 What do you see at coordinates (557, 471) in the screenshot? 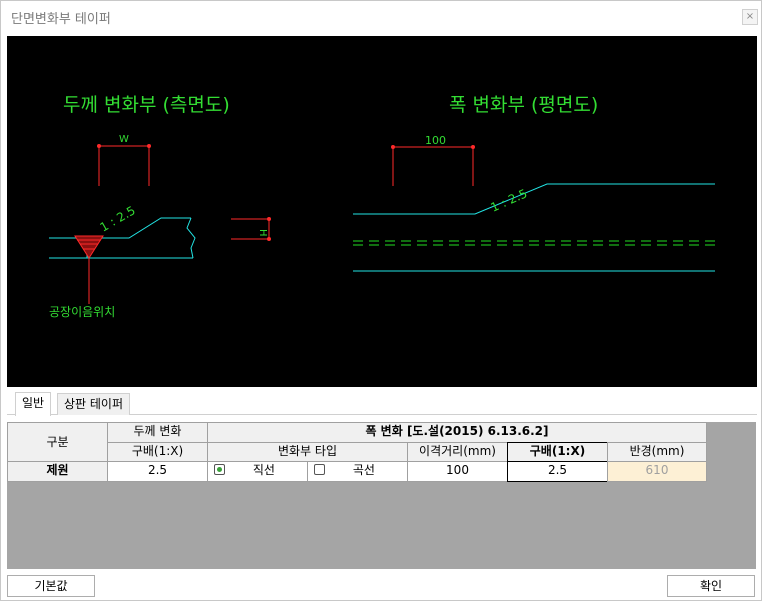
I see `width-slope-cell: 2.5` at bounding box center [557, 471].